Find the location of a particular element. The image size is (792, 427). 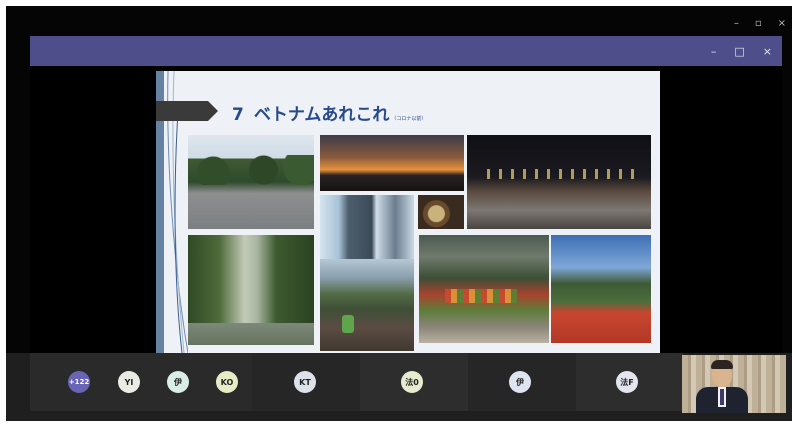

participant-tie is located at coordinates (722, 397).